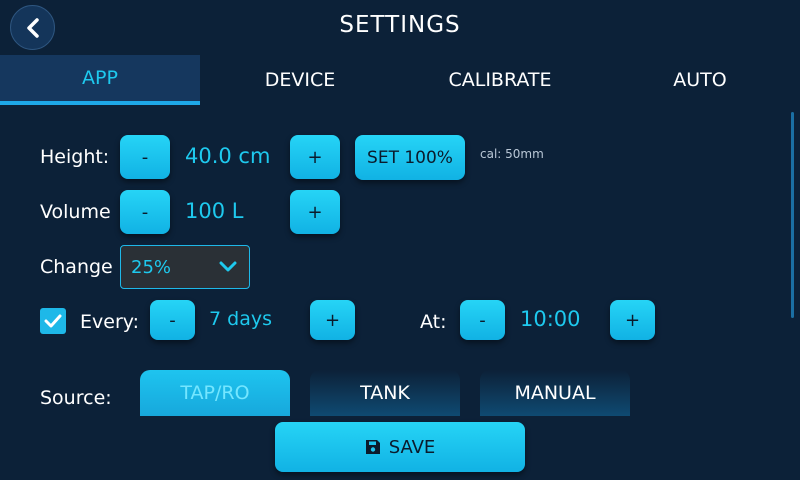 The width and height of the screenshot is (800, 480). Describe the element at coordinates (410, 157) in the screenshot. I see `set-100-button: SET 100%` at that location.